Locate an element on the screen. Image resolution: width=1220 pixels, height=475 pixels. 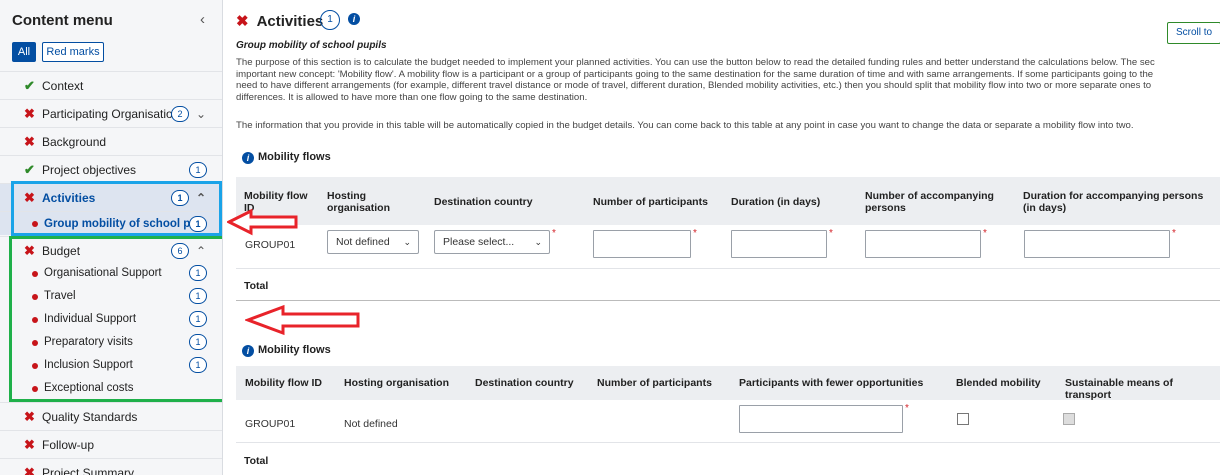
duration-input is located at coordinates (779, 244).